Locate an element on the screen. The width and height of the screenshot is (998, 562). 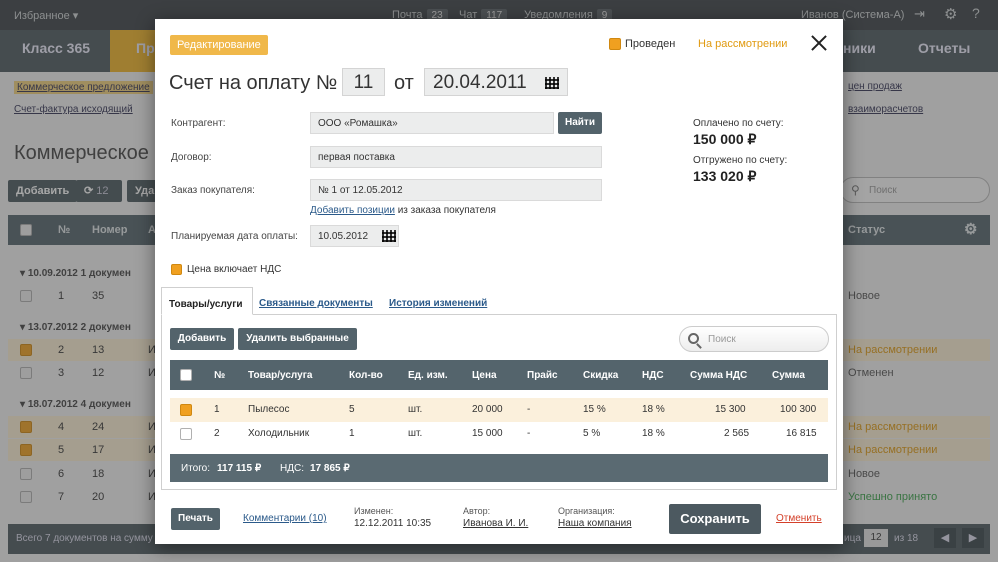
select-all-checkbox is located at coordinates (186, 375).